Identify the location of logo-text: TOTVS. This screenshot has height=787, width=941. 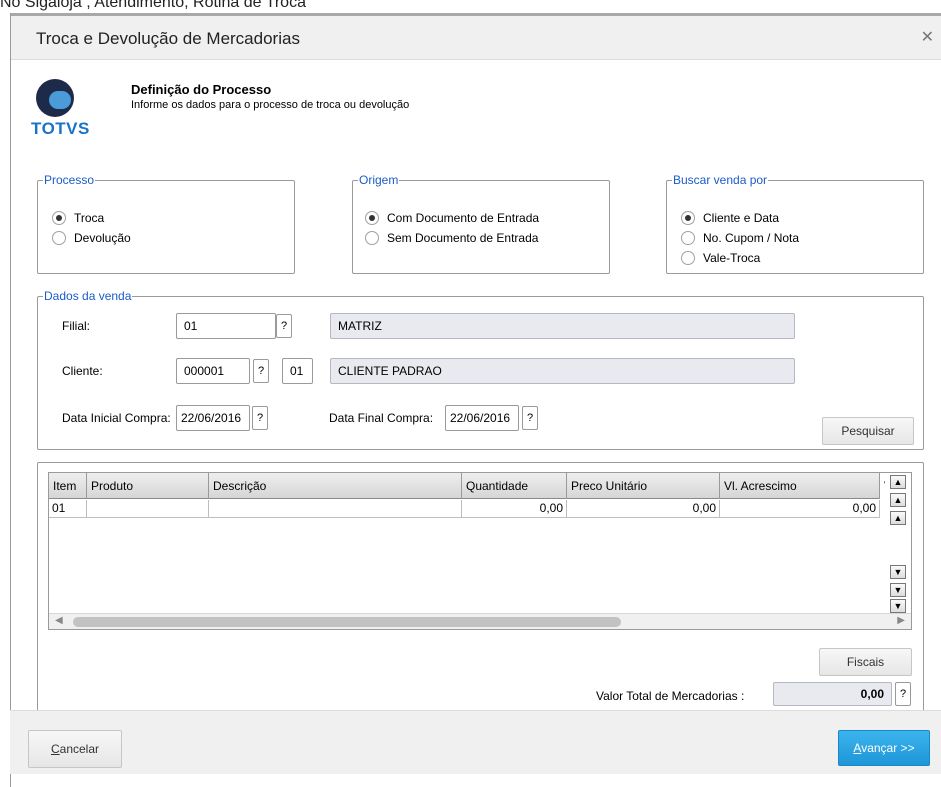
(60, 128).